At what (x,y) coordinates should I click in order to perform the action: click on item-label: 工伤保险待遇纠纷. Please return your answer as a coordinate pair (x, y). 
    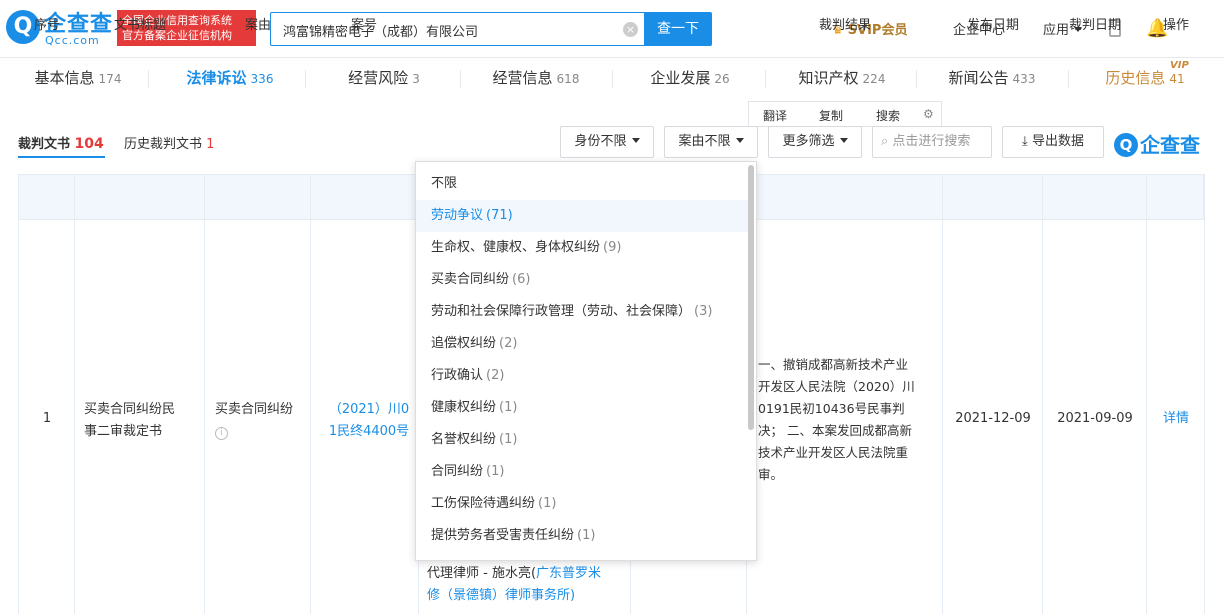
    Looking at the image, I should click on (483, 503).